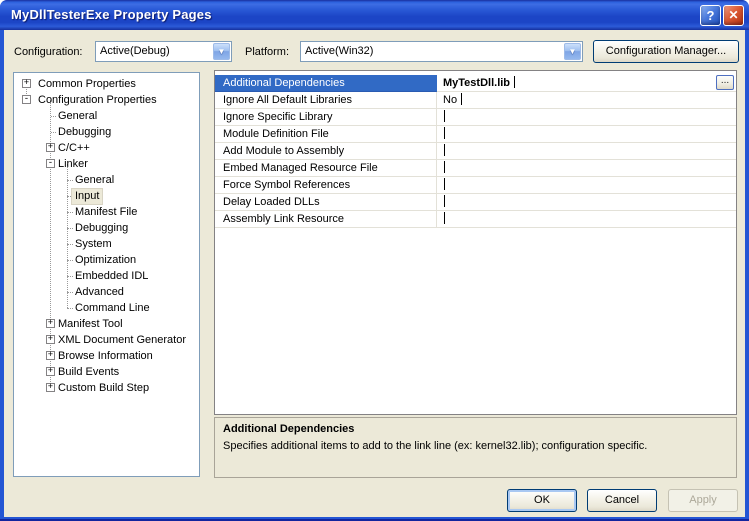 The height and width of the screenshot is (521, 749). I want to click on help-button: ?, so click(710, 15).